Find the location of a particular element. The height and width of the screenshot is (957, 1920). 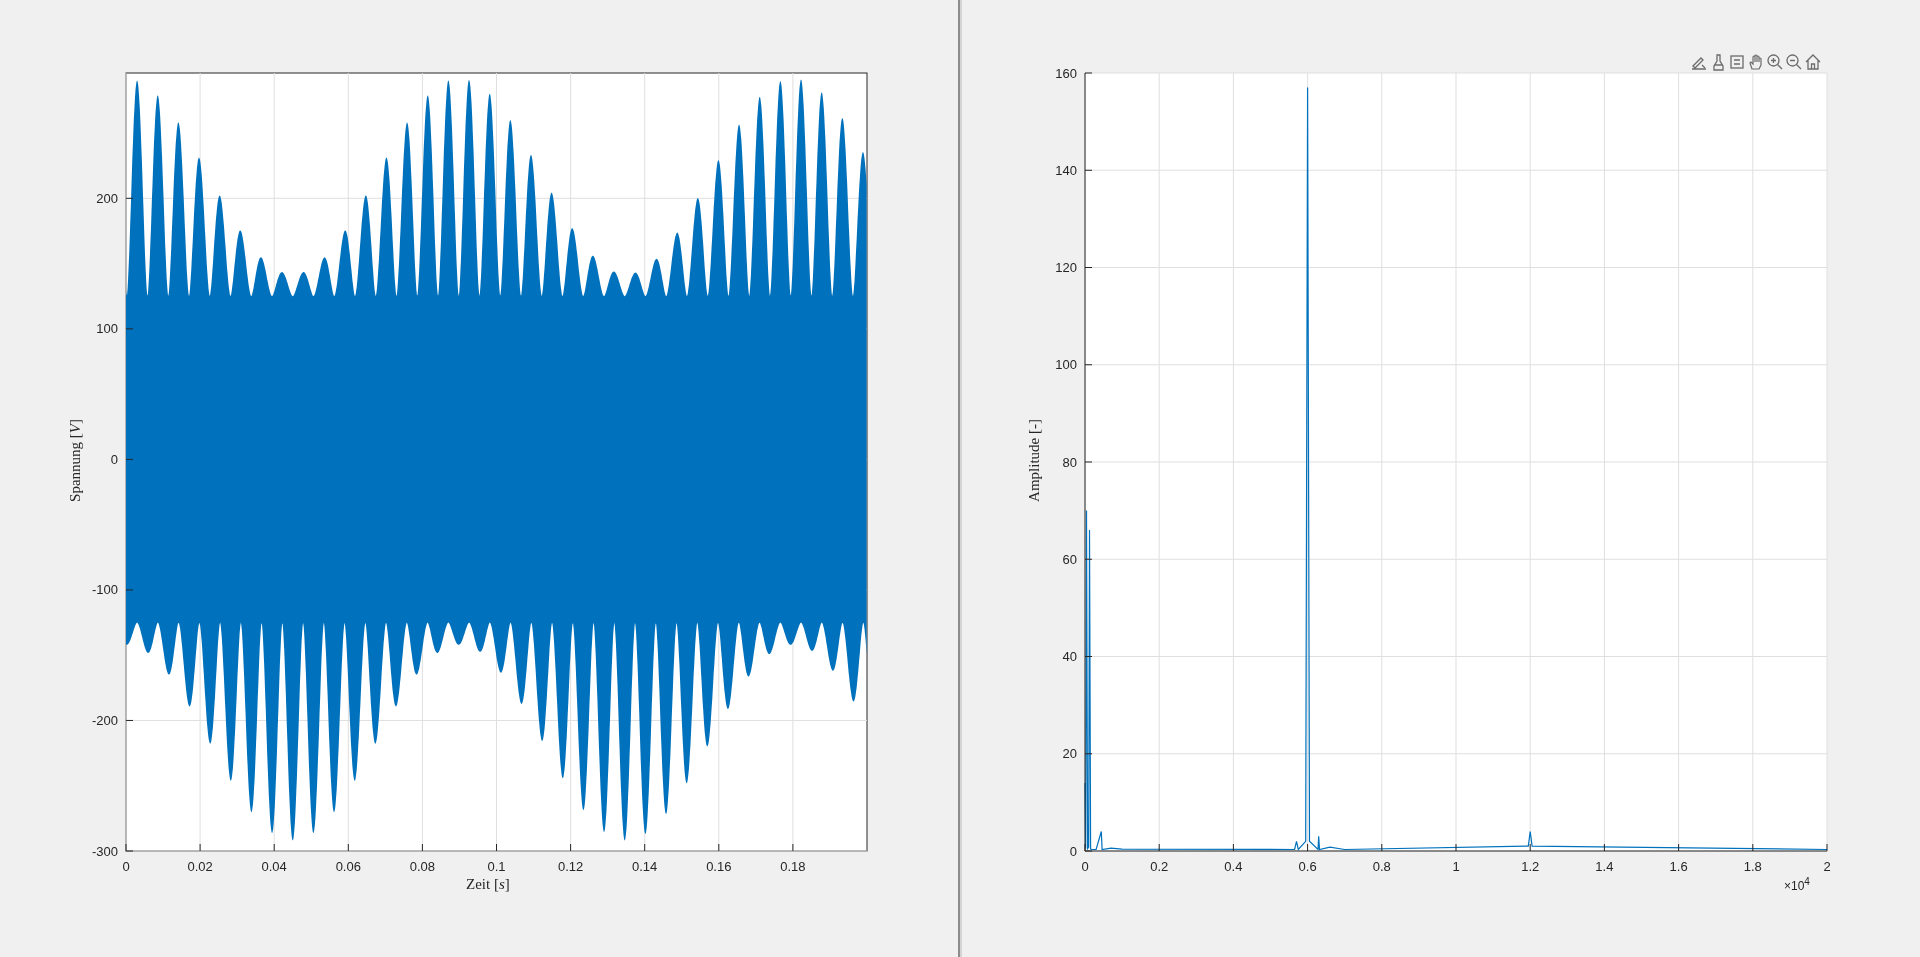

tick-label: 40 is located at coordinates (1069, 656).